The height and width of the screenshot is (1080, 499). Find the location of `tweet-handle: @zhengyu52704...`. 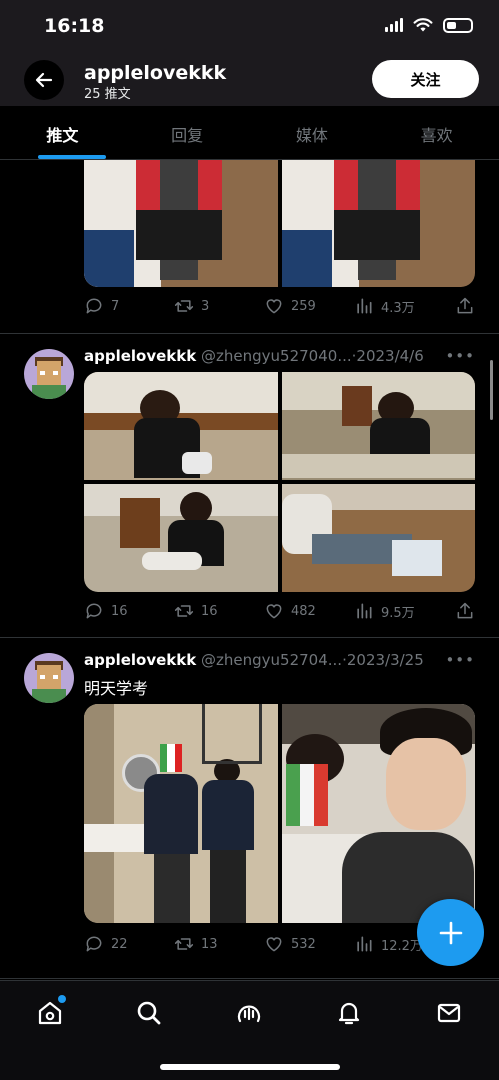

tweet-handle: @zhengyu52704... is located at coordinates (271, 660).